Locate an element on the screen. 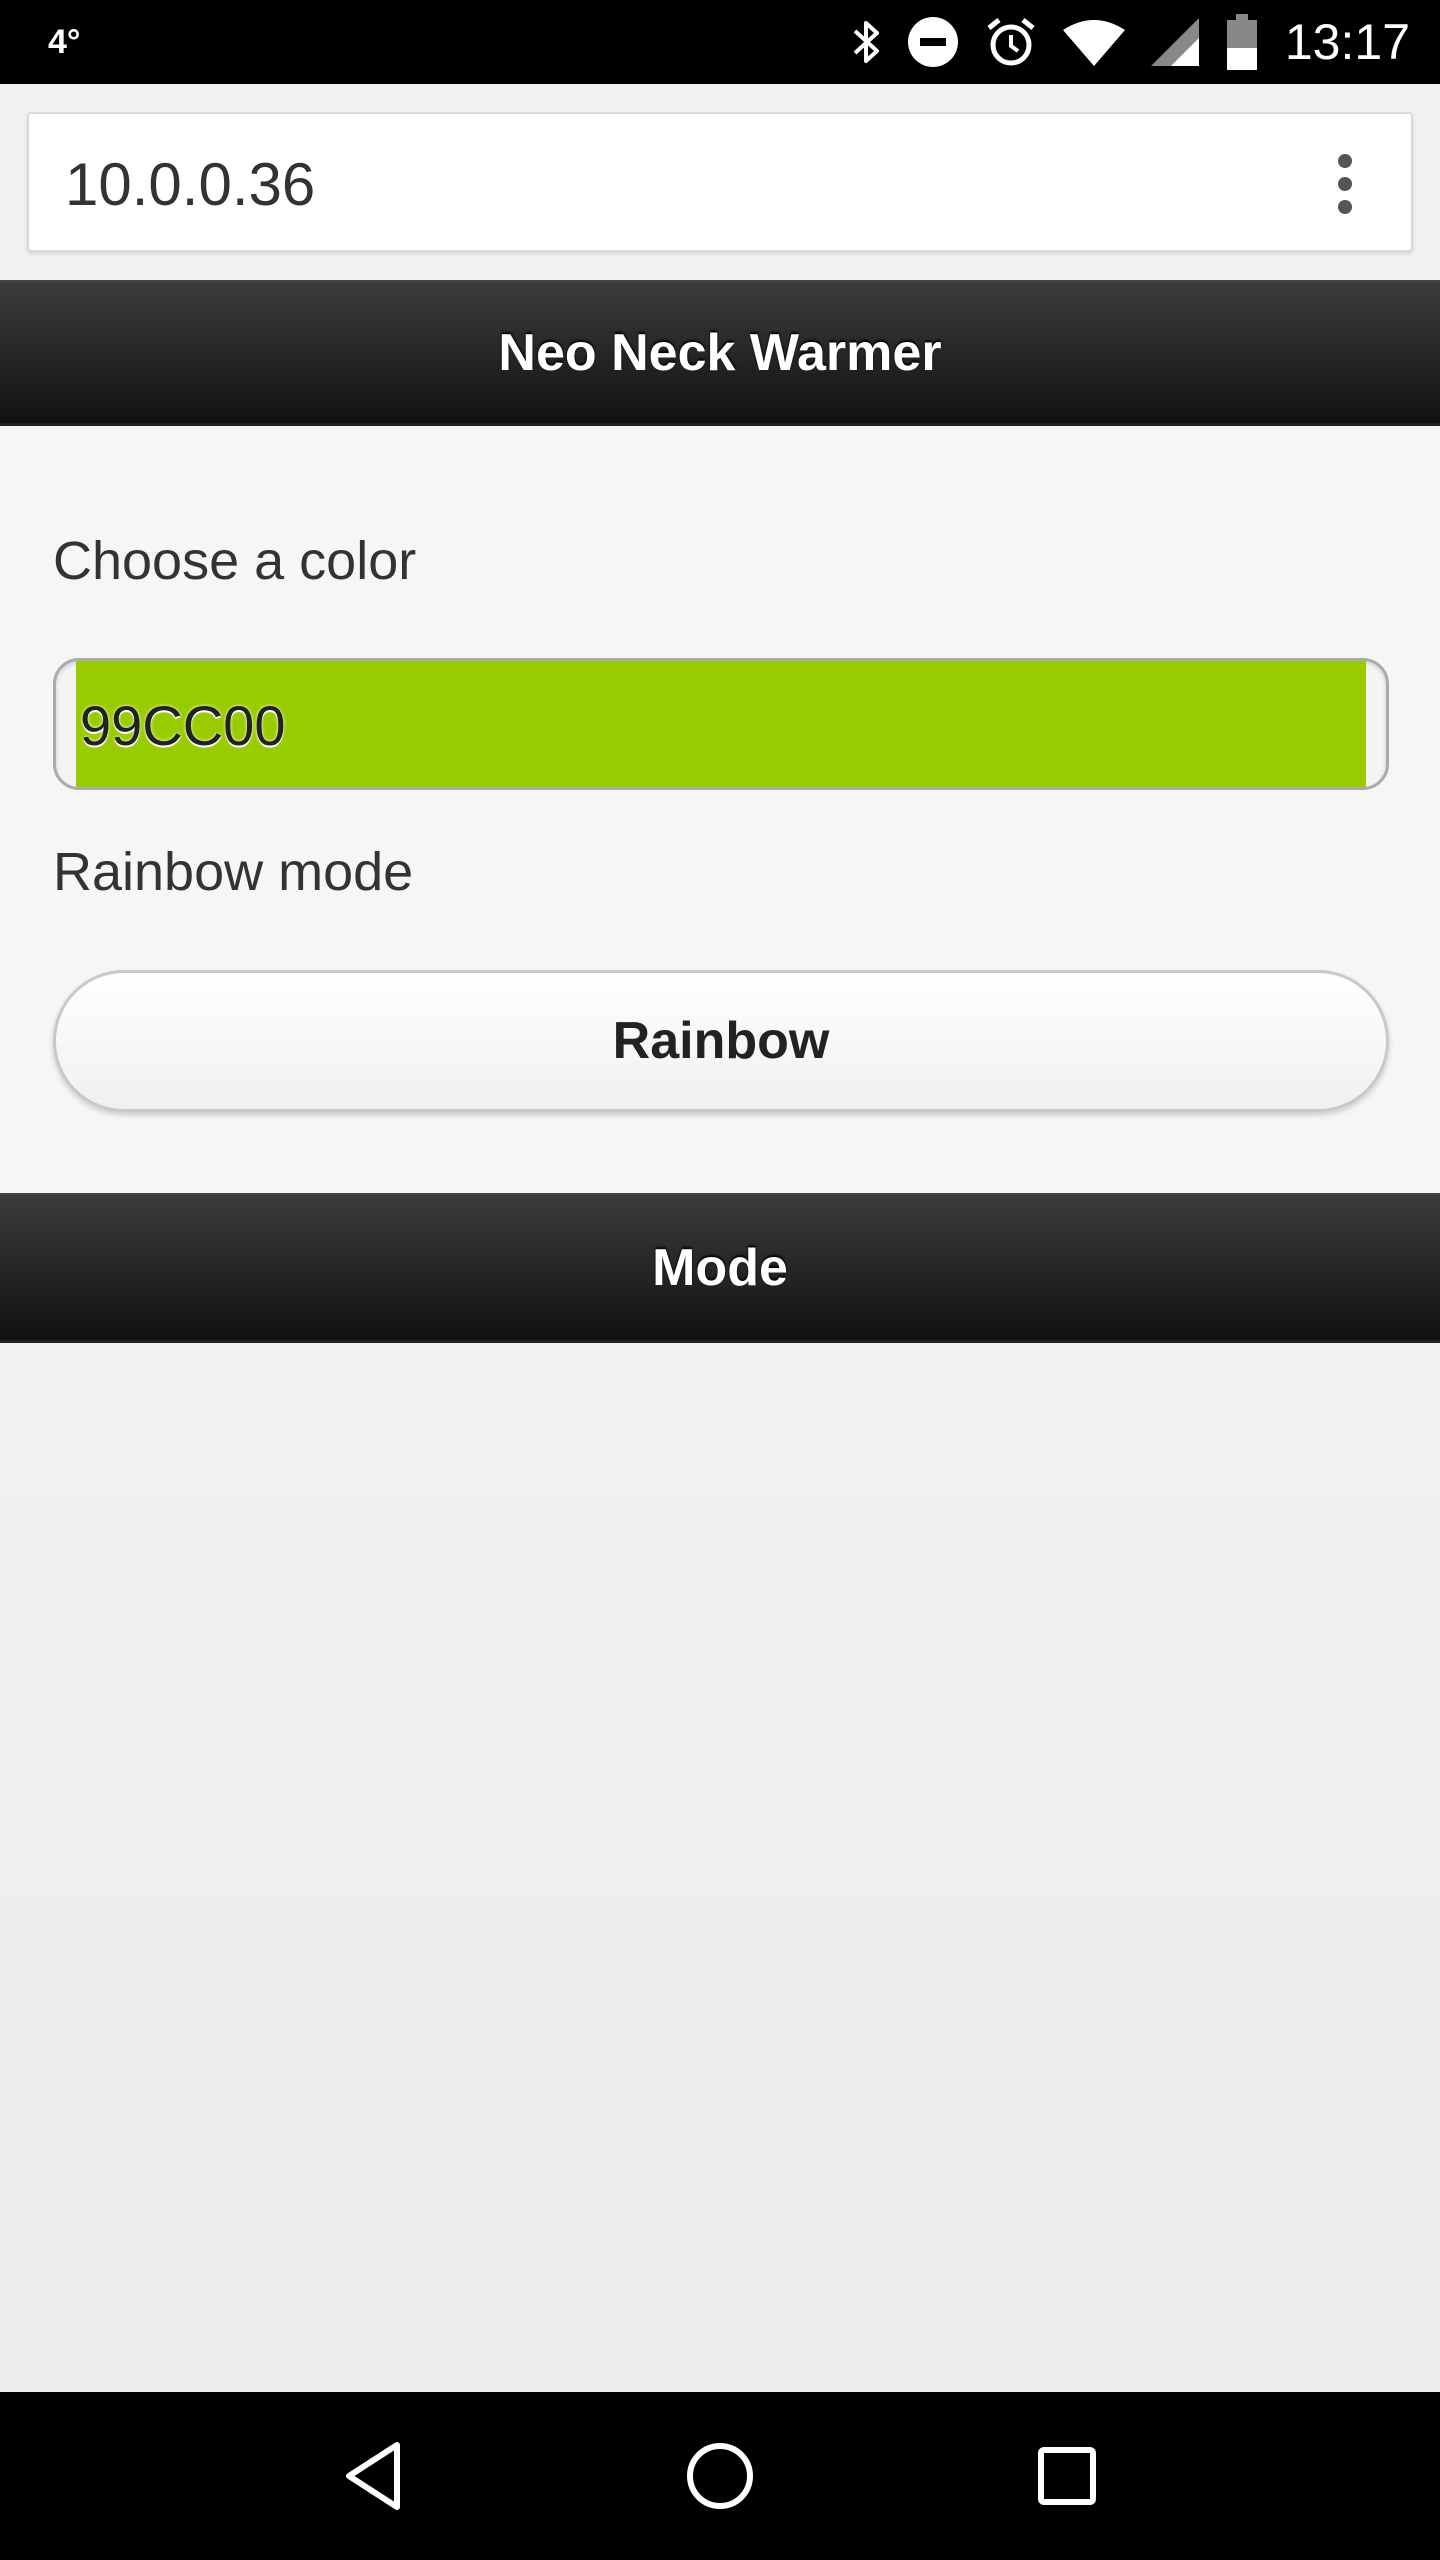  status-bar: 4° 13:17 is located at coordinates (720, 42).